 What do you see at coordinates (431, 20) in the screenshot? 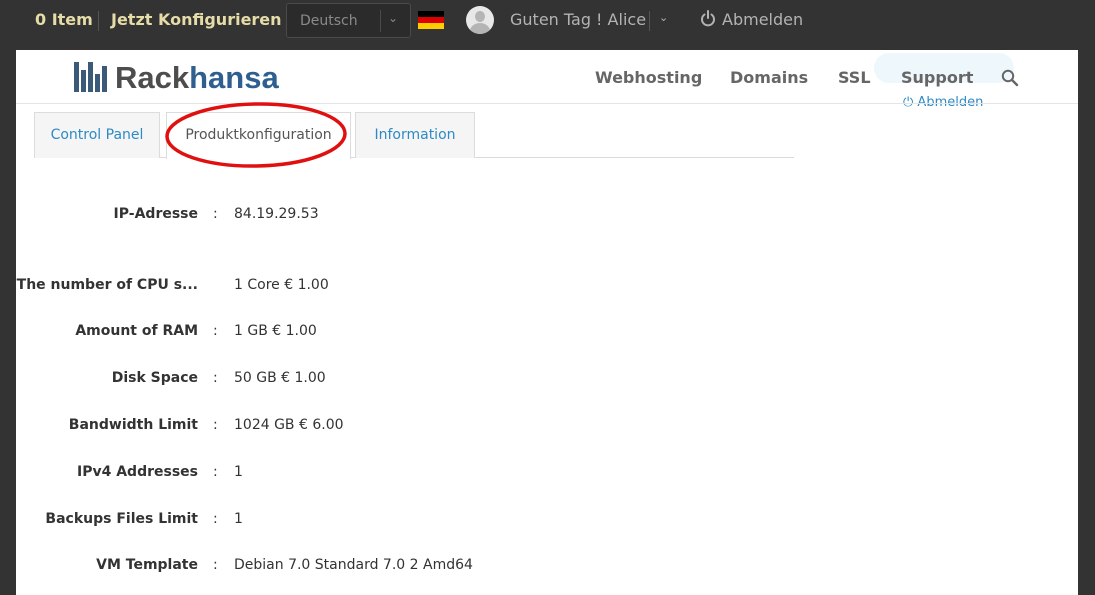
I see `german-flag-icon` at bounding box center [431, 20].